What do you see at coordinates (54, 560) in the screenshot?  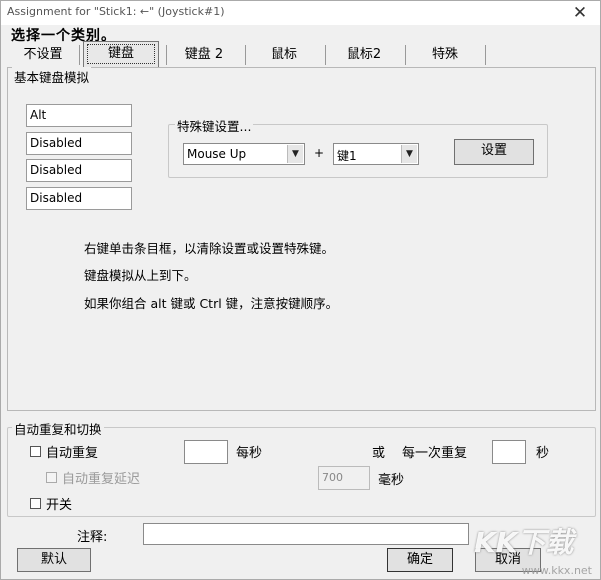 I see `default-button: 默认` at bounding box center [54, 560].